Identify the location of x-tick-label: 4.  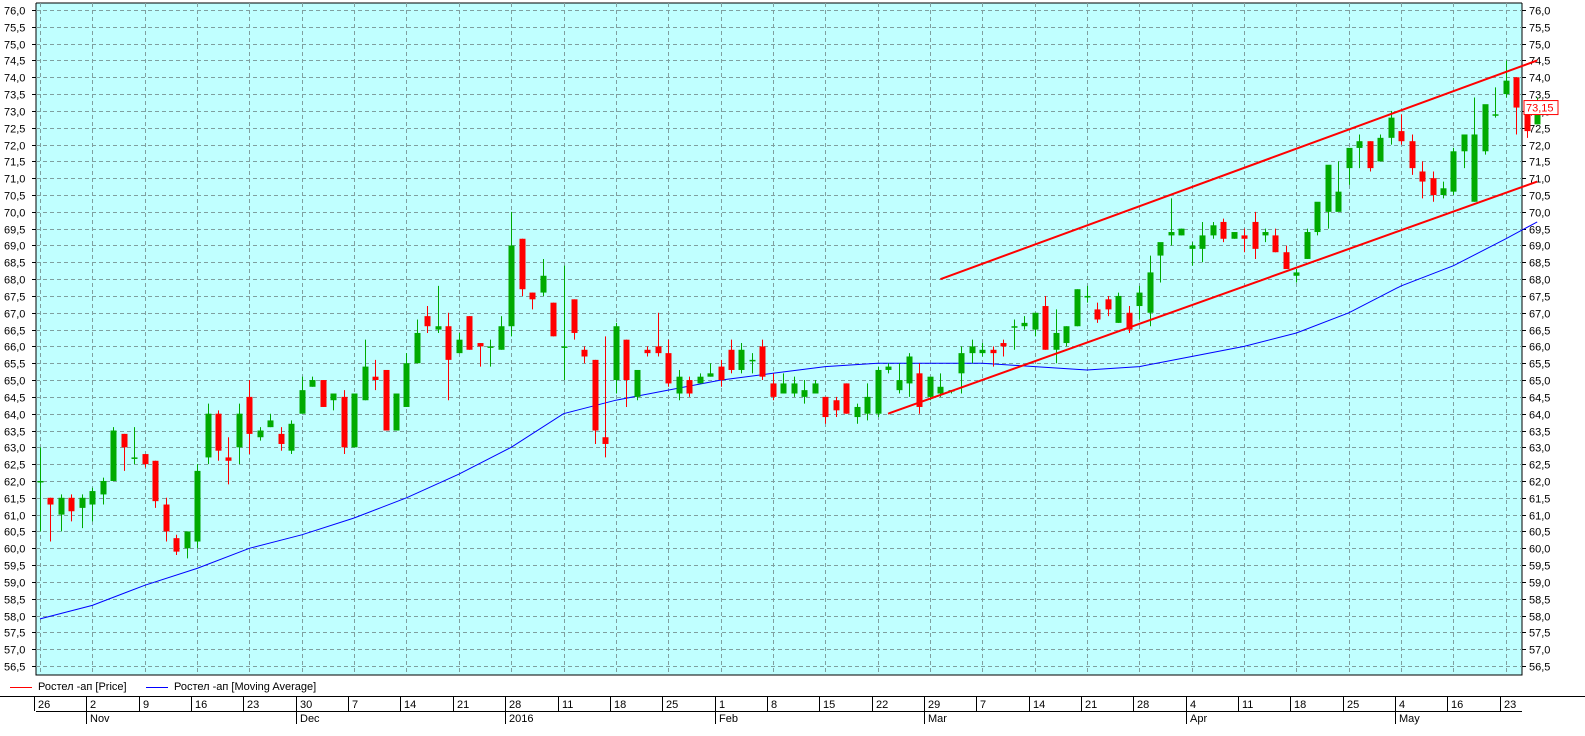
(1402, 705).